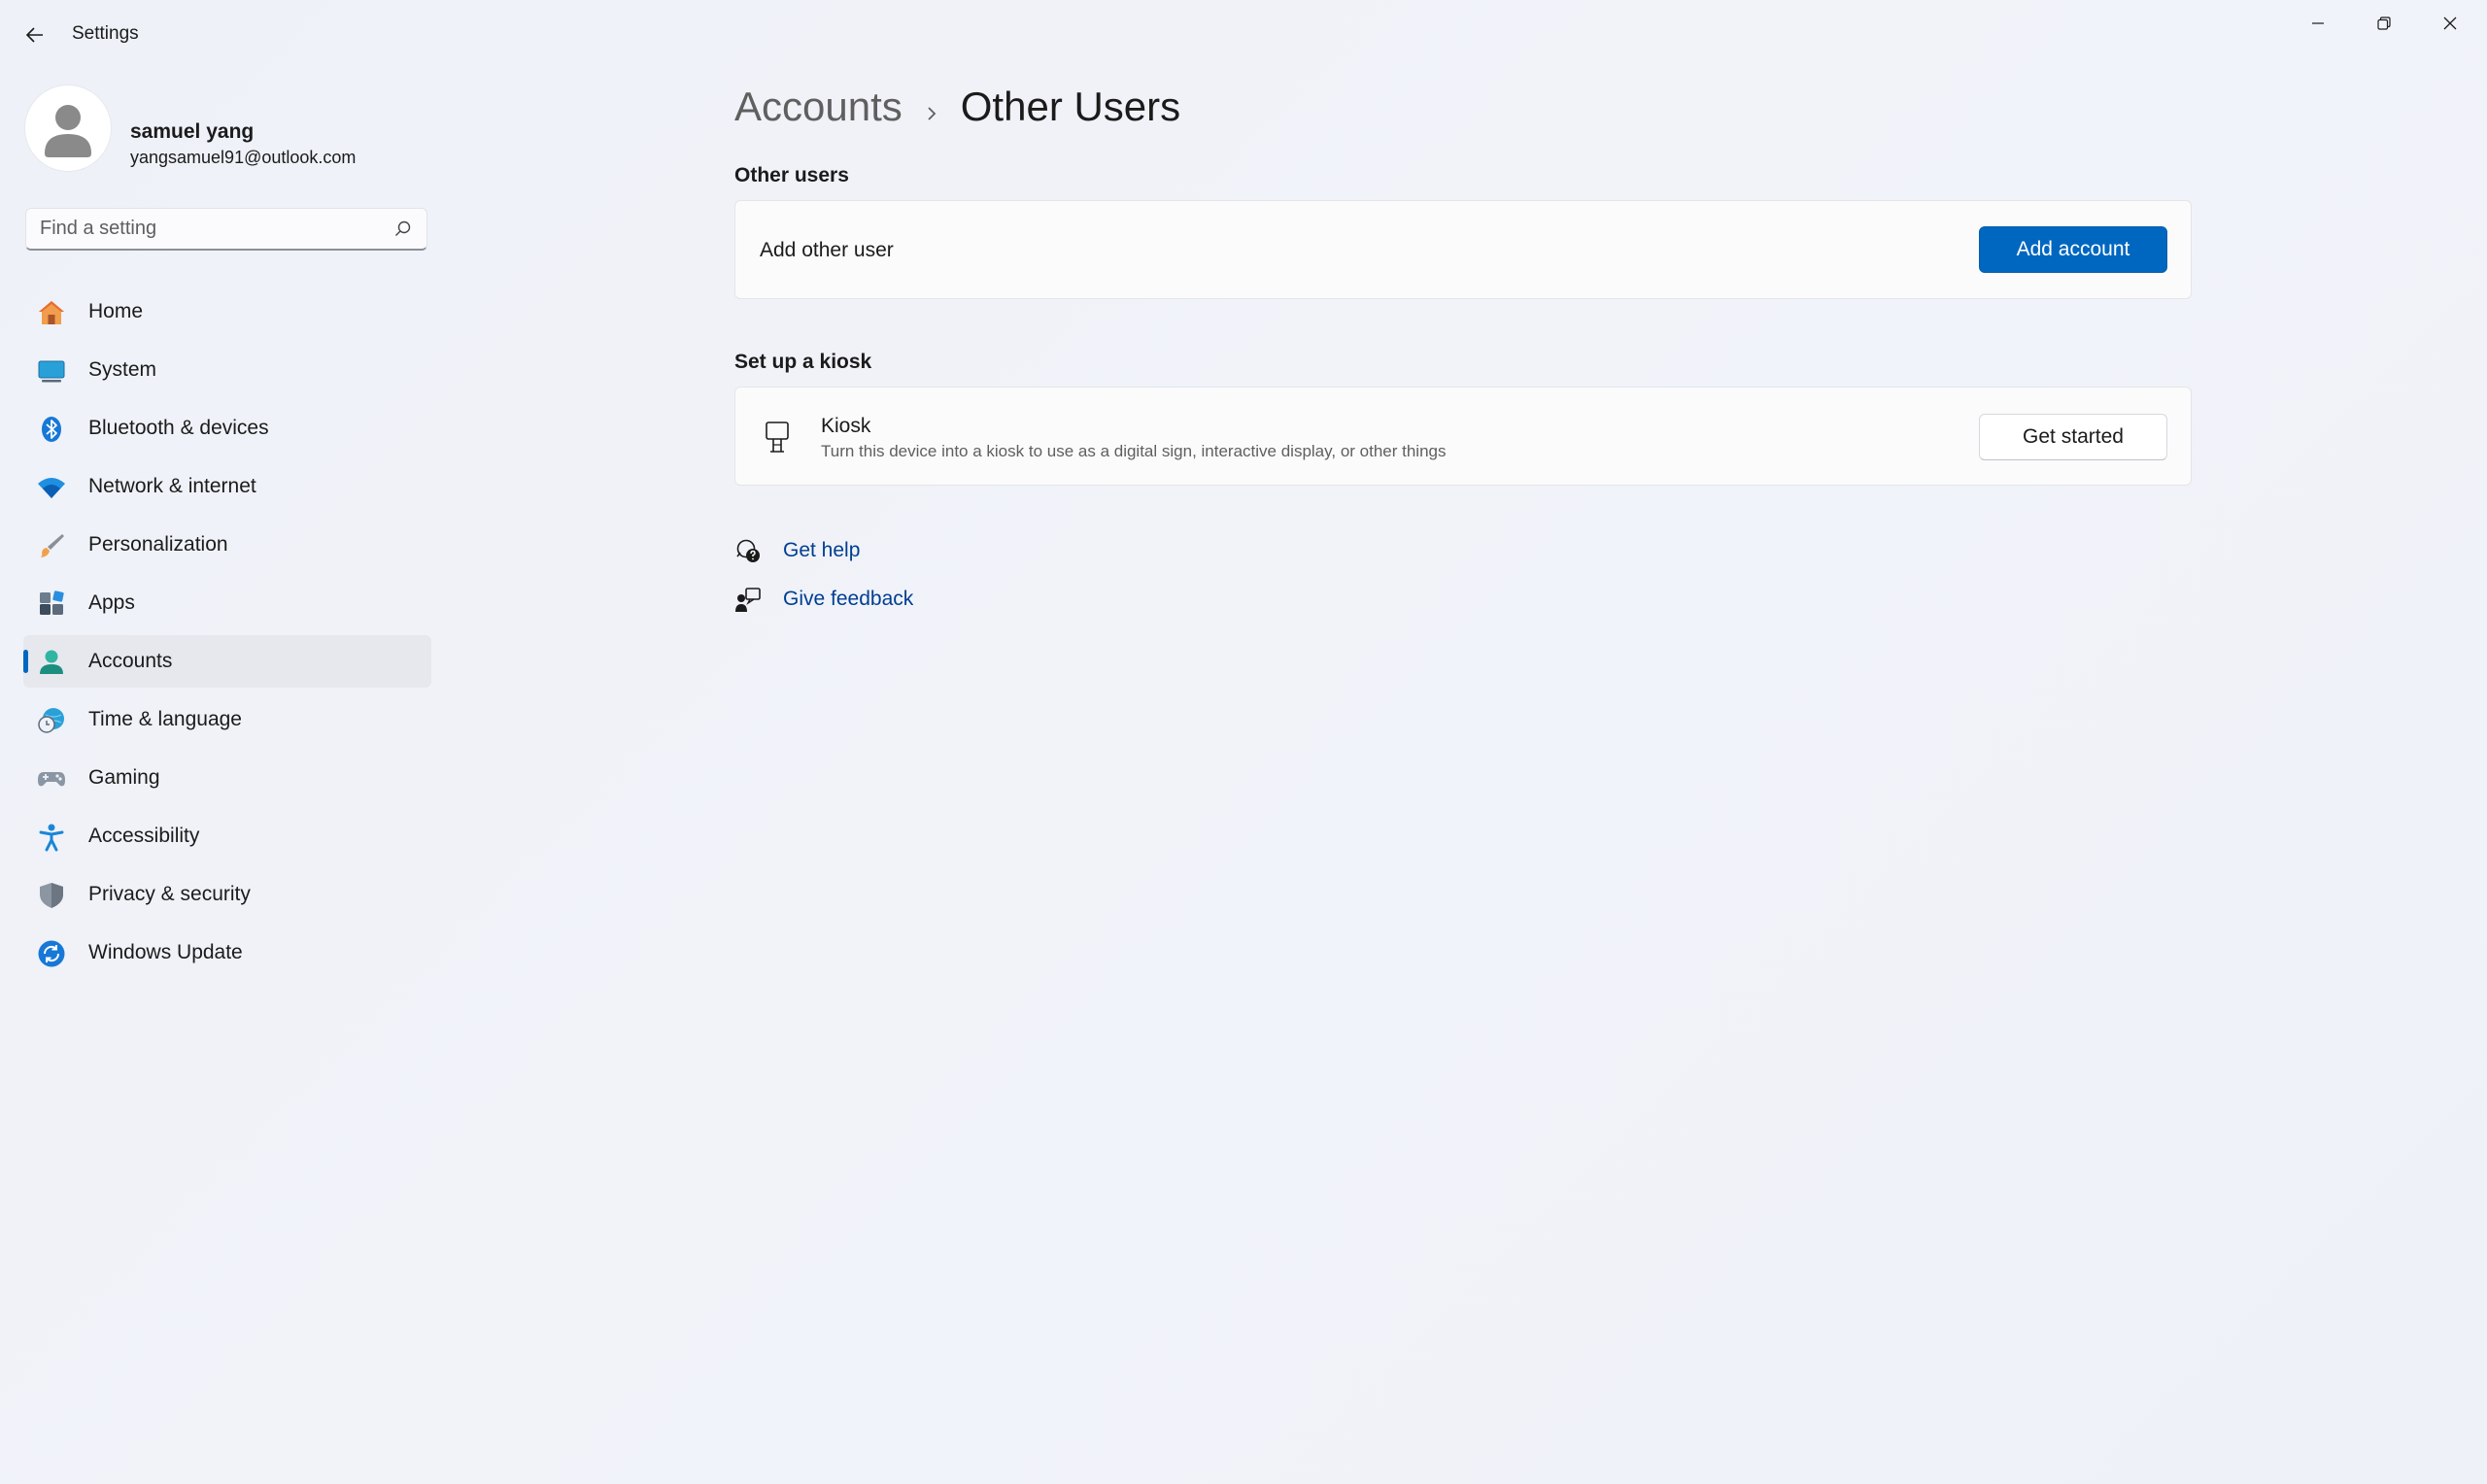 This screenshot has height=1484, width=2487. I want to click on search-icon, so click(403, 229).